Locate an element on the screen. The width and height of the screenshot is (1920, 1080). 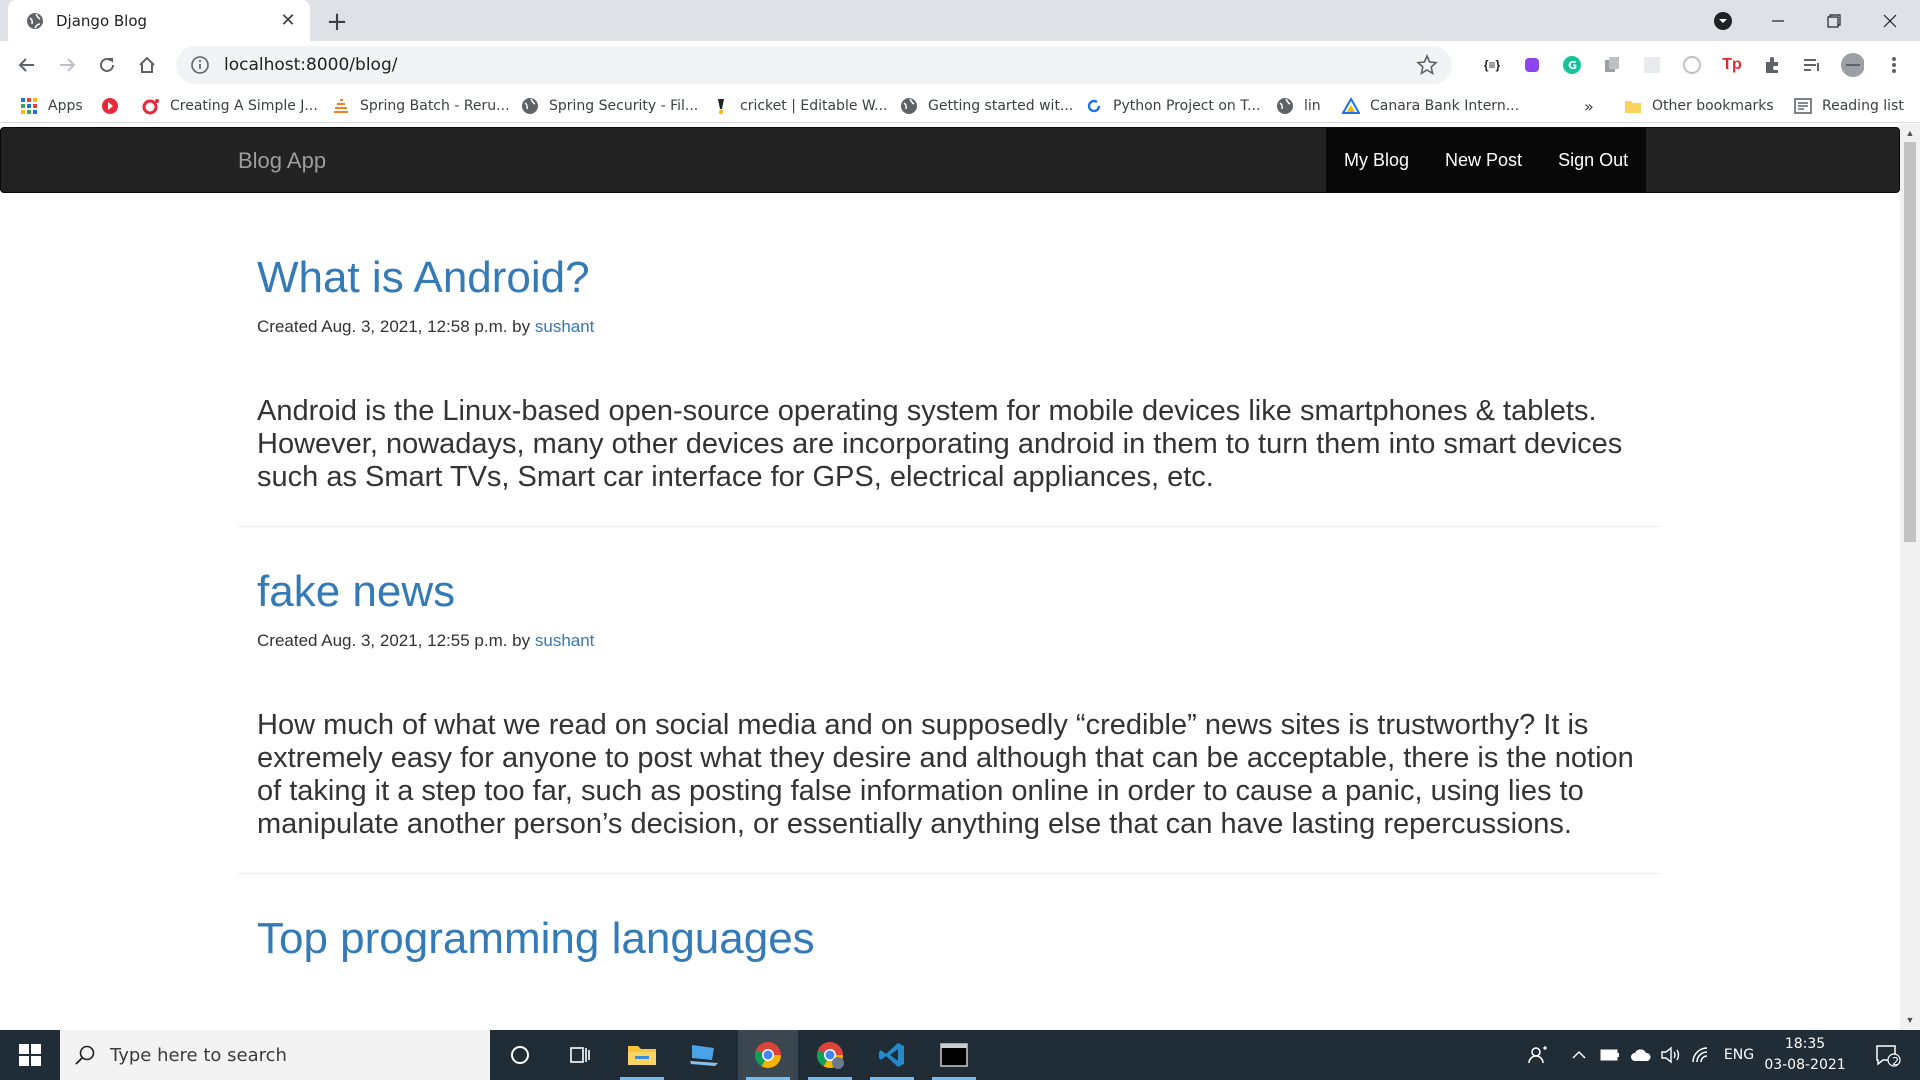
minimize-button is located at coordinates (1778, 20).